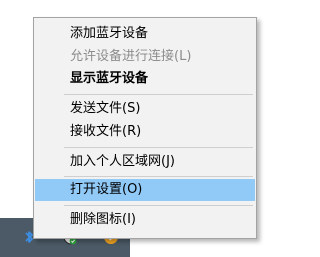  What do you see at coordinates (145, 162) in the screenshot?
I see `menu-item-join-personal-area-network: 加入个人区域网(J)` at bounding box center [145, 162].